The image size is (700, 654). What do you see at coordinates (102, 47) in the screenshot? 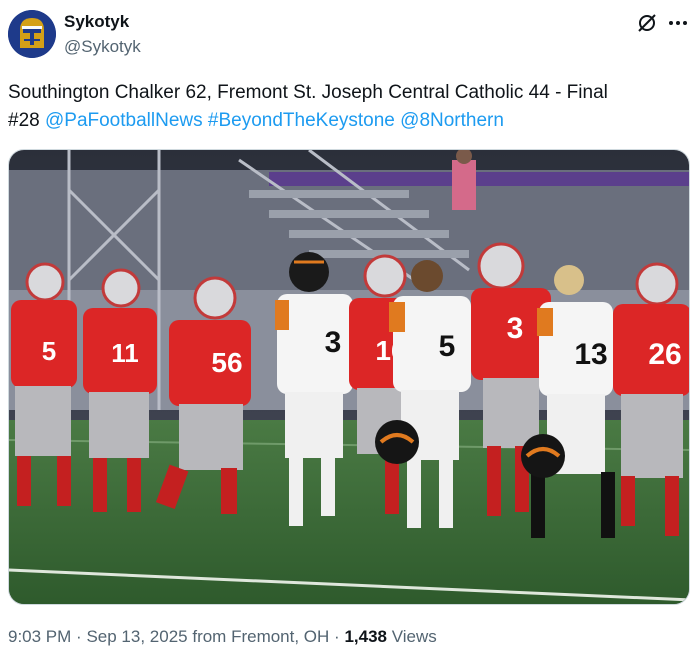
I see `author-handle: @Sykotyk` at bounding box center [102, 47].